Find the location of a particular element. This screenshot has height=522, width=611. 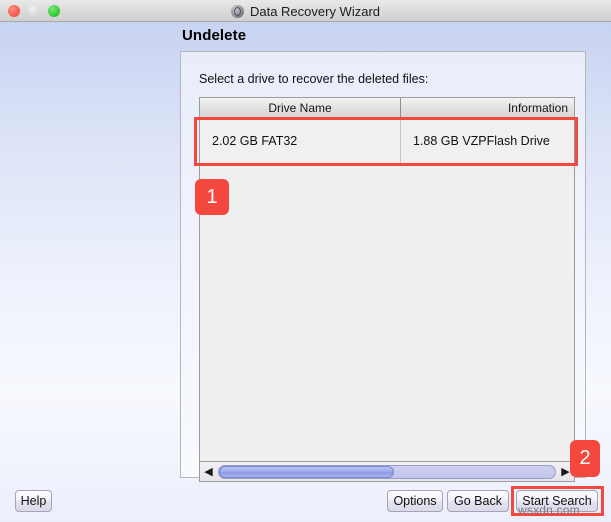

title-bar: Data Recovery Wizard is located at coordinates (305, 11).